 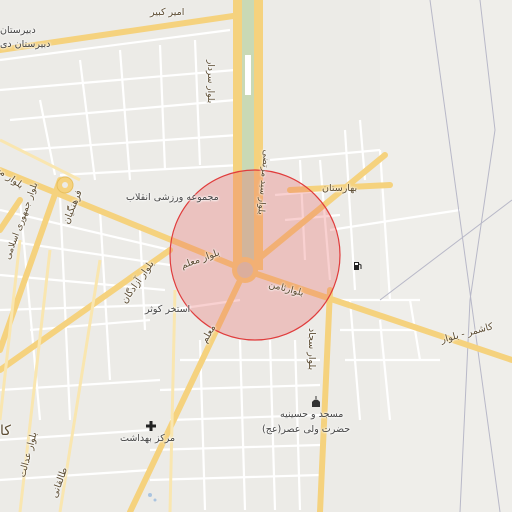 What do you see at coordinates (18, 30) in the screenshot?
I see `label-dabirestan: دبیرستان` at bounding box center [18, 30].